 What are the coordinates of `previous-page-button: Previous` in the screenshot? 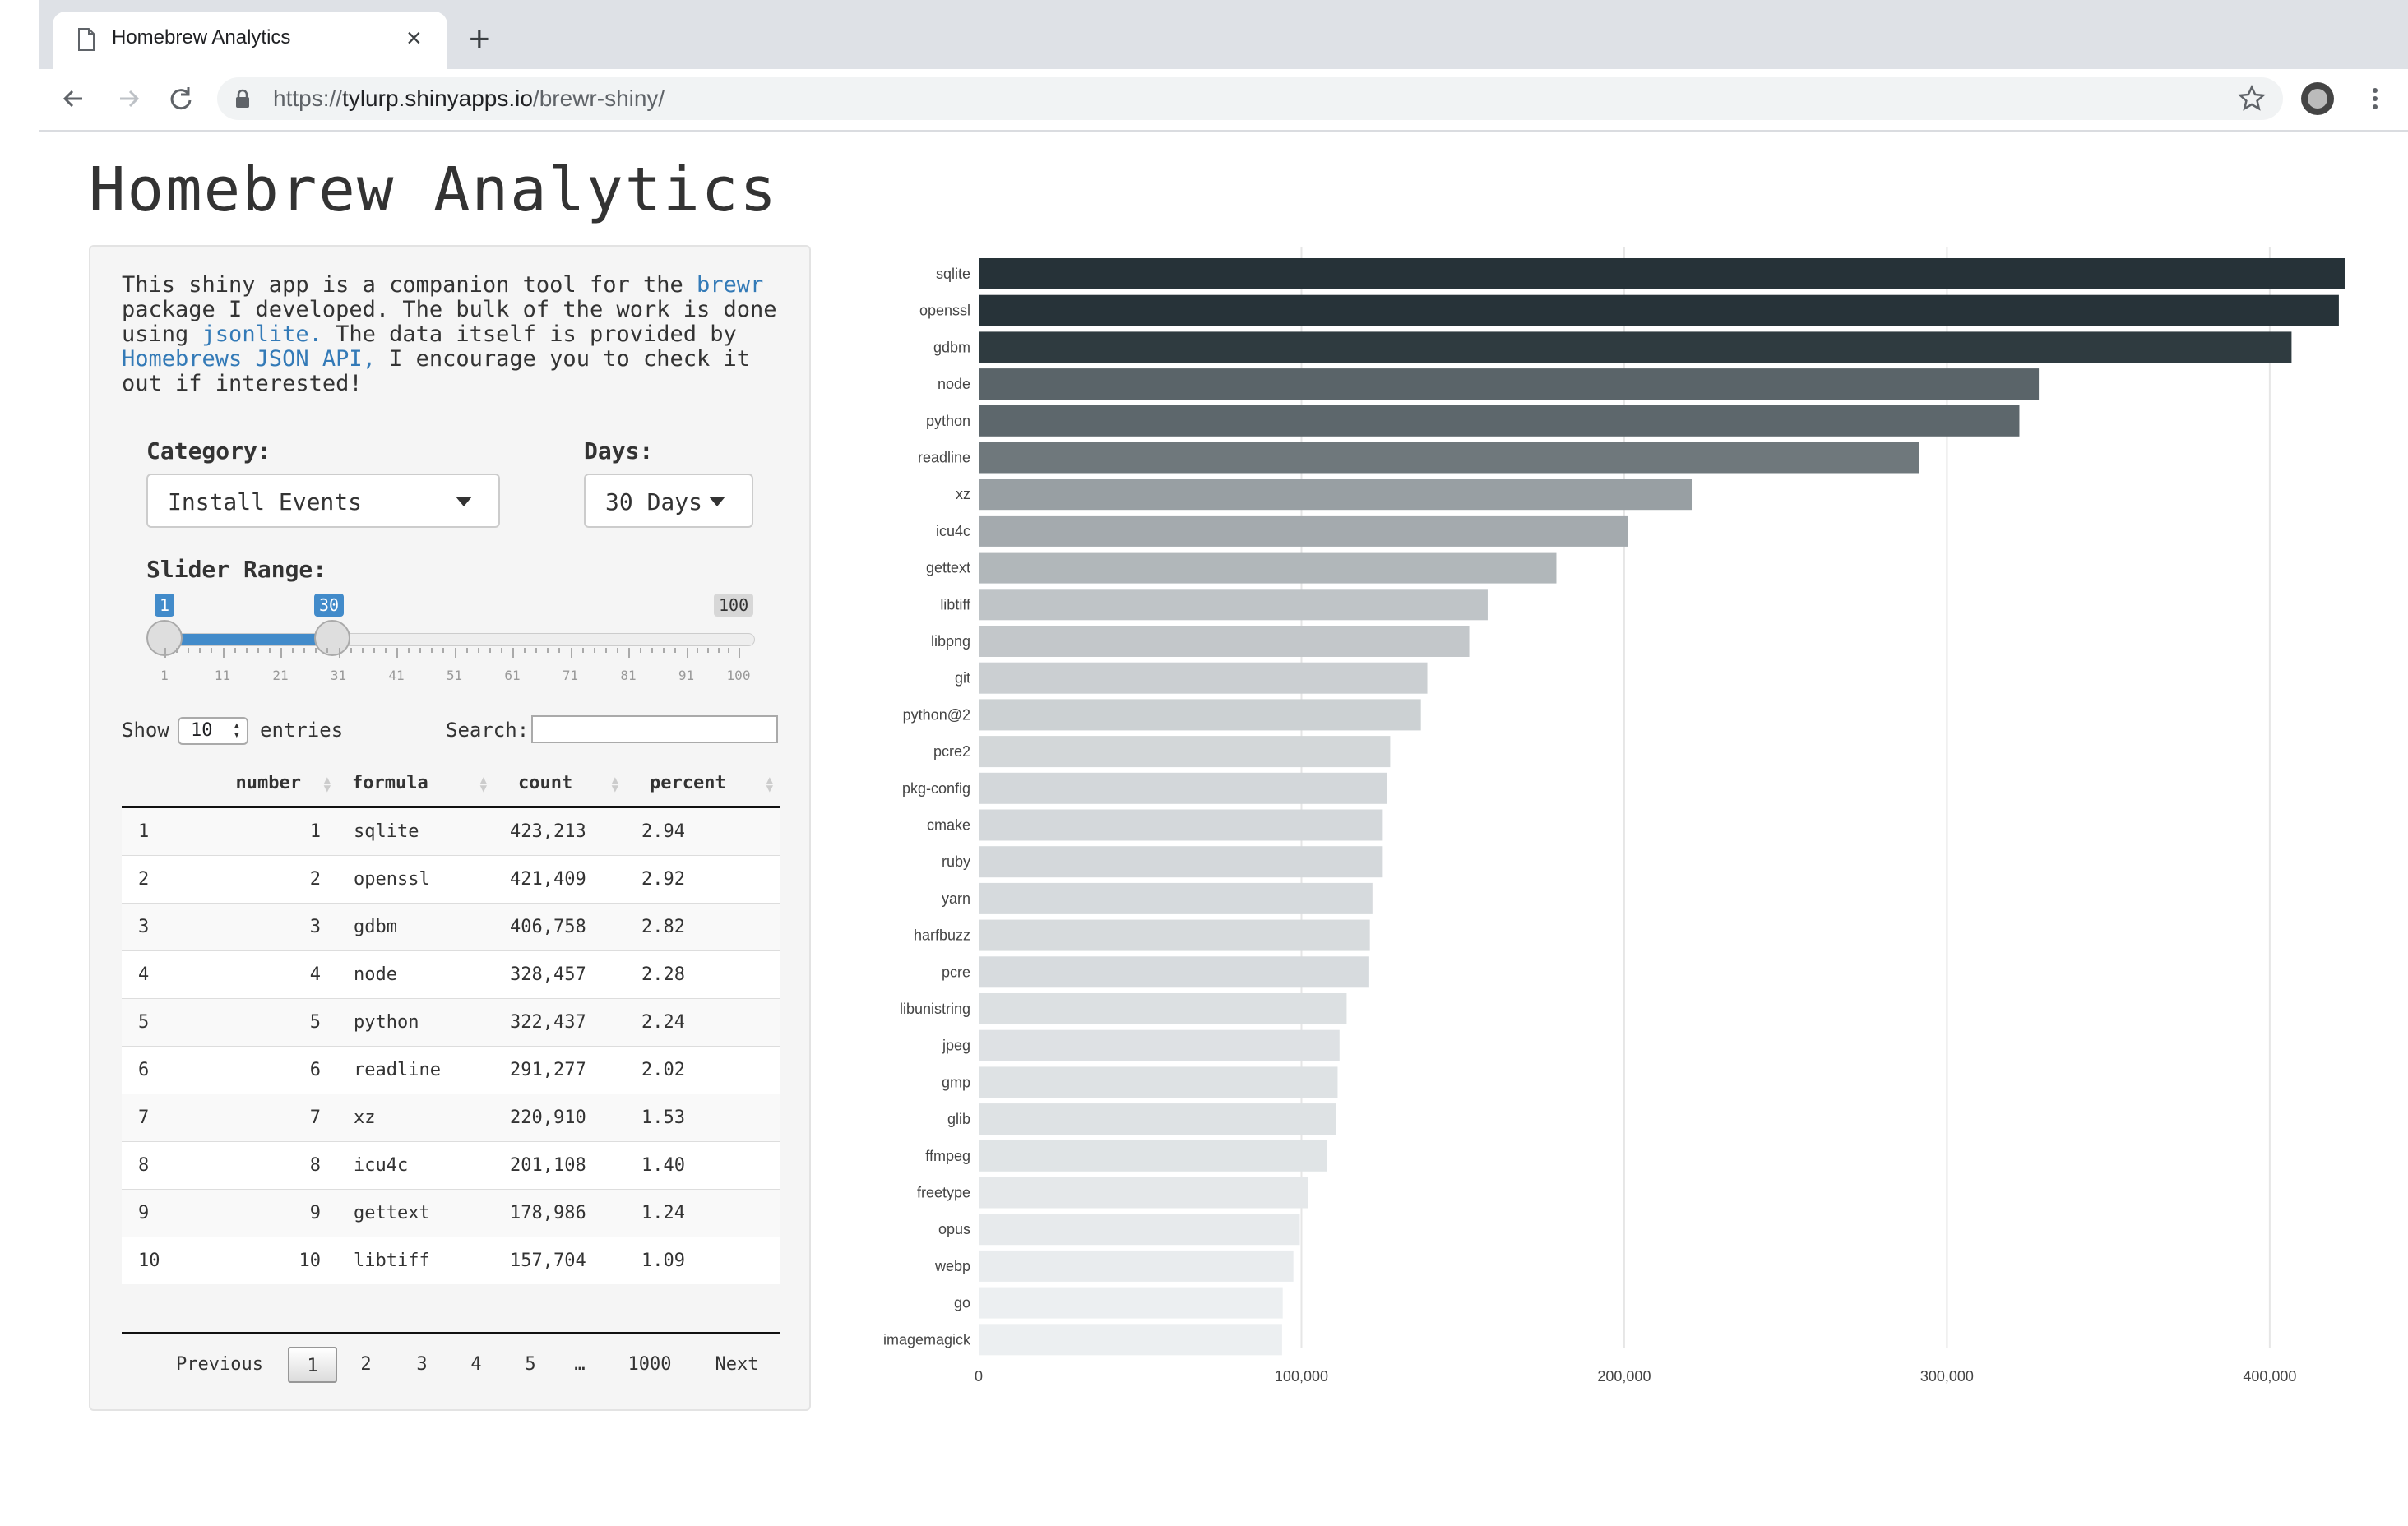 It's located at (219, 1365).